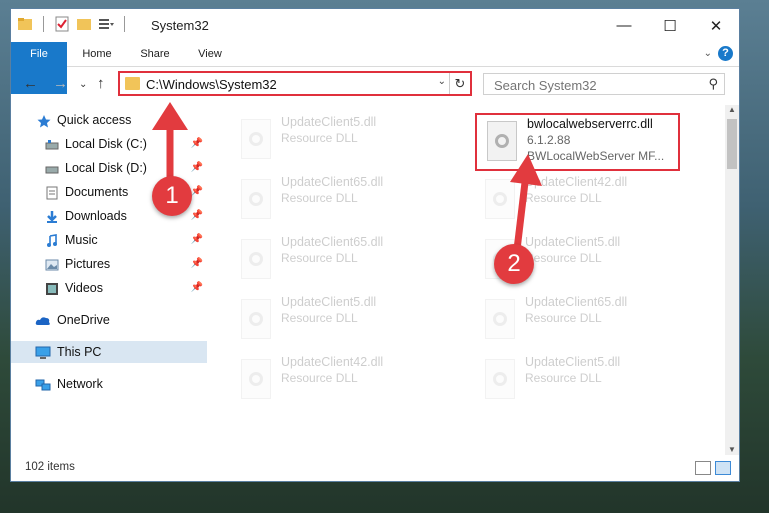  Describe the element at coordinates (713, 84) in the screenshot. I see `search-icon: ⚲` at that location.